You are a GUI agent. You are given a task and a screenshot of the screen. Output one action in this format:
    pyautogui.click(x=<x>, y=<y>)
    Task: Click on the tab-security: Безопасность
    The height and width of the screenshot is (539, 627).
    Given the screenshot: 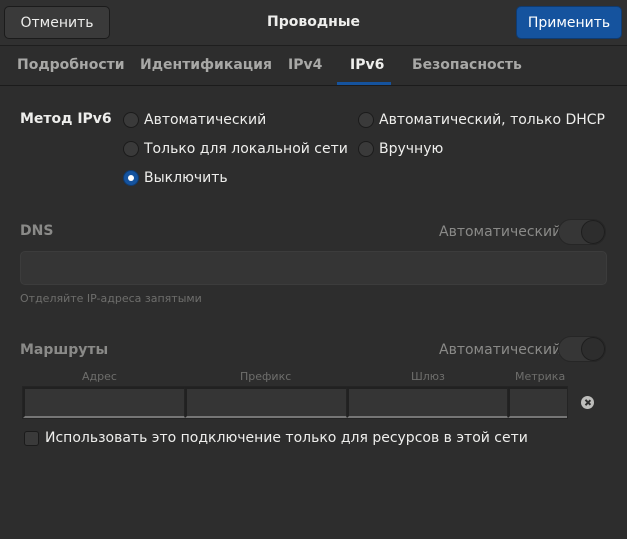 What is the action you would take?
    pyautogui.click(x=467, y=65)
    